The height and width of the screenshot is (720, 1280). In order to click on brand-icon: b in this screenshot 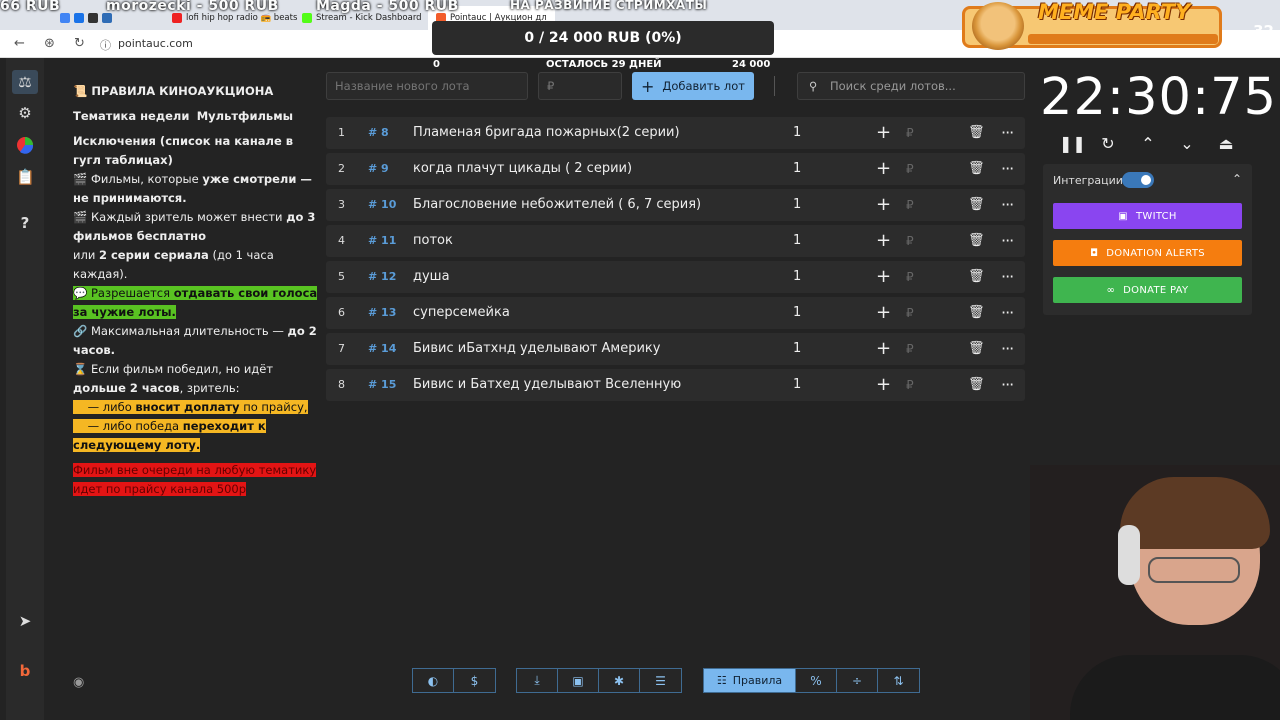, I will do `click(25, 671)`.